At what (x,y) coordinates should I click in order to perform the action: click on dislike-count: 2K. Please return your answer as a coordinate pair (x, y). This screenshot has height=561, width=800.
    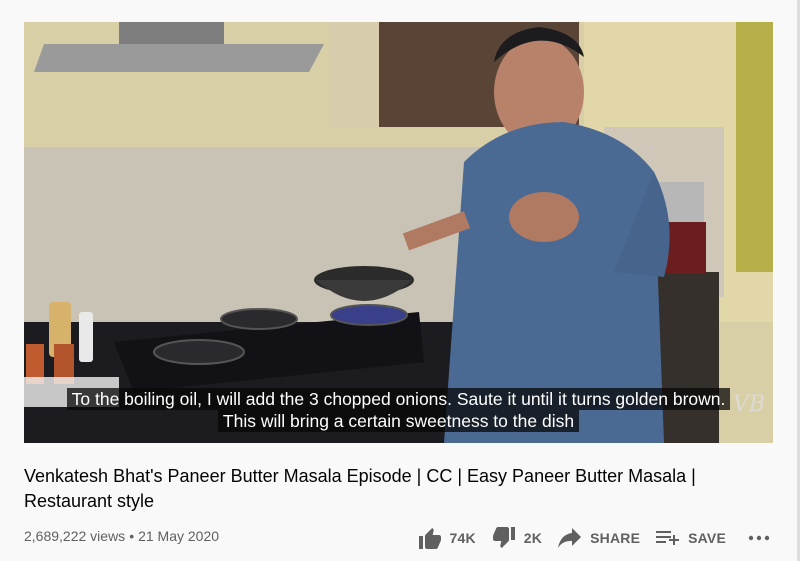
    Looking at the image, I should click on (533, 538).